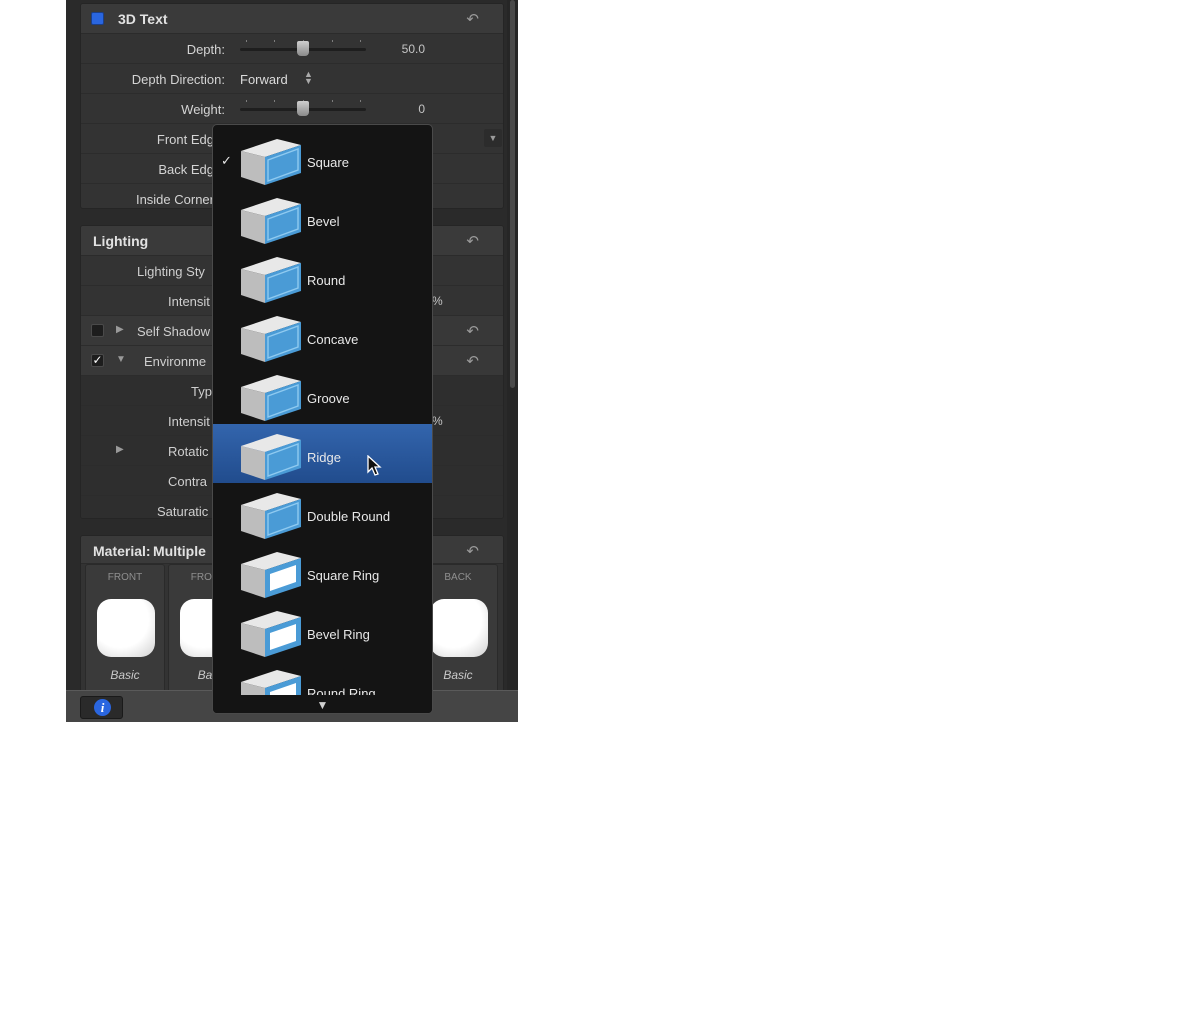 Image resolution: width=1190 pixels, height=1036 pixels. I want to click on 3d-text-enable-toggle, so click(97, 18).